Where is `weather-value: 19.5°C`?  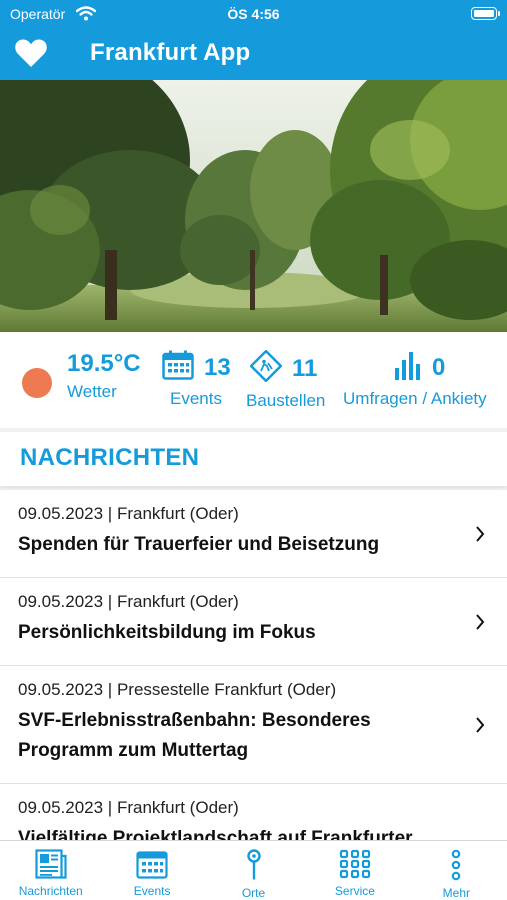 weather-value: 19.5°C is located at coordinates (104, 363).